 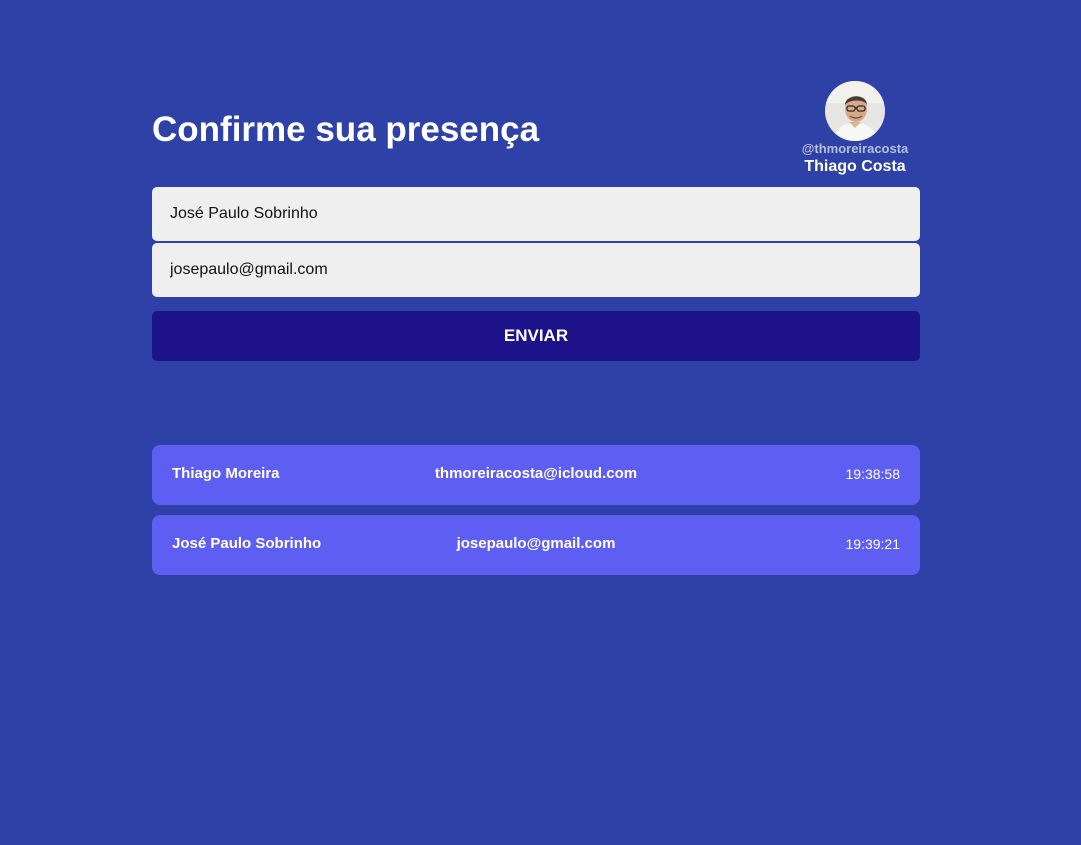 I want to click on name-input, so click(x=536, y=214).